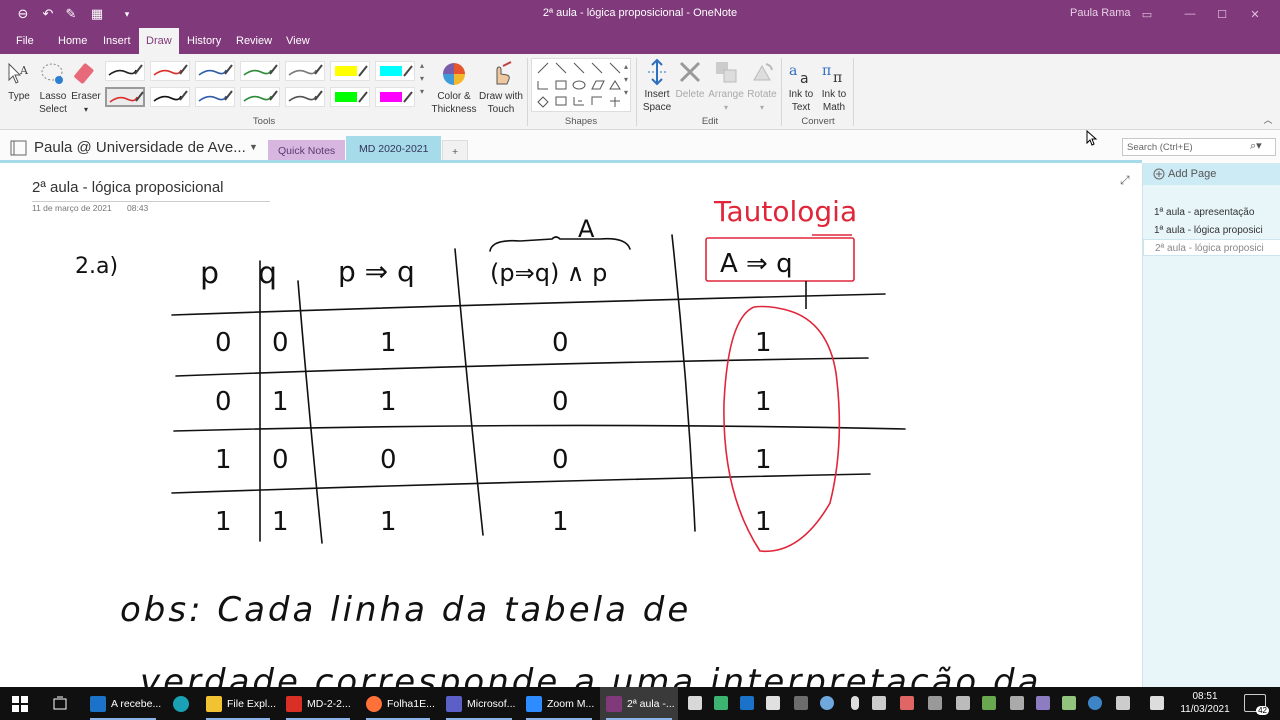  I want to click on tray-device-icon, so click(879, 703).